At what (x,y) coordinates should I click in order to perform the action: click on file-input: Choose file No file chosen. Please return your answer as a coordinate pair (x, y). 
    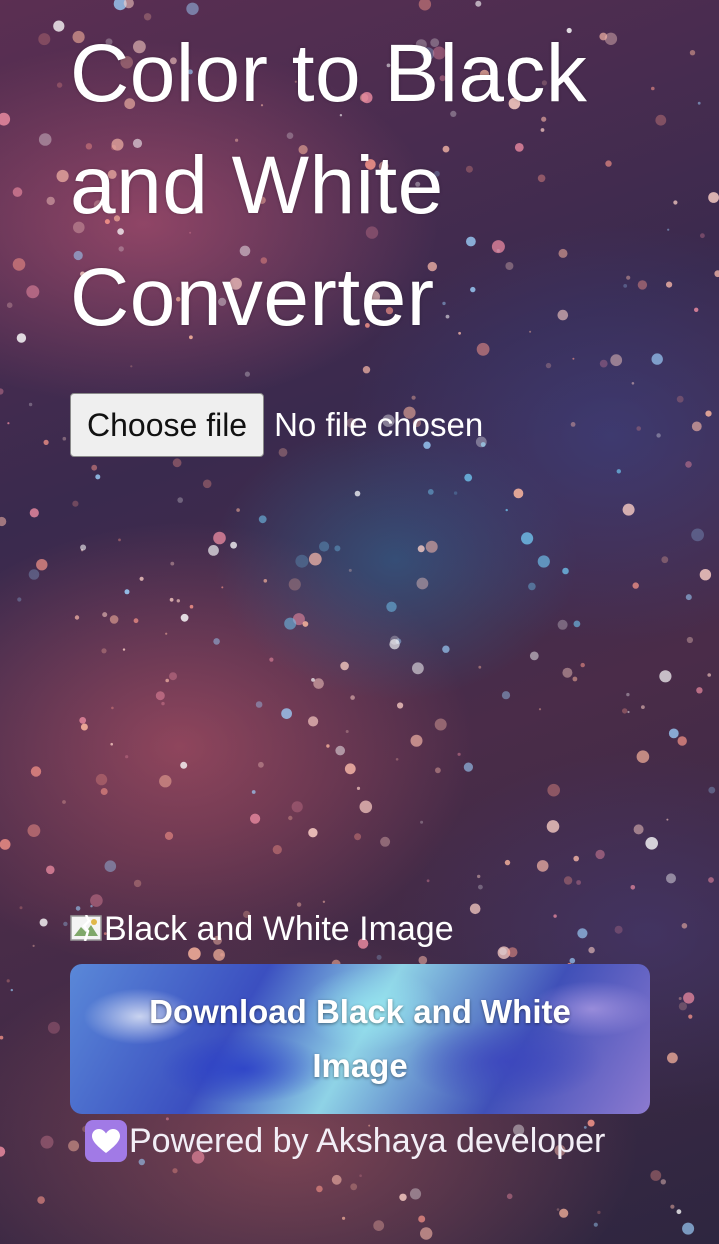
    Looking at the image, I should click on (276, 425).